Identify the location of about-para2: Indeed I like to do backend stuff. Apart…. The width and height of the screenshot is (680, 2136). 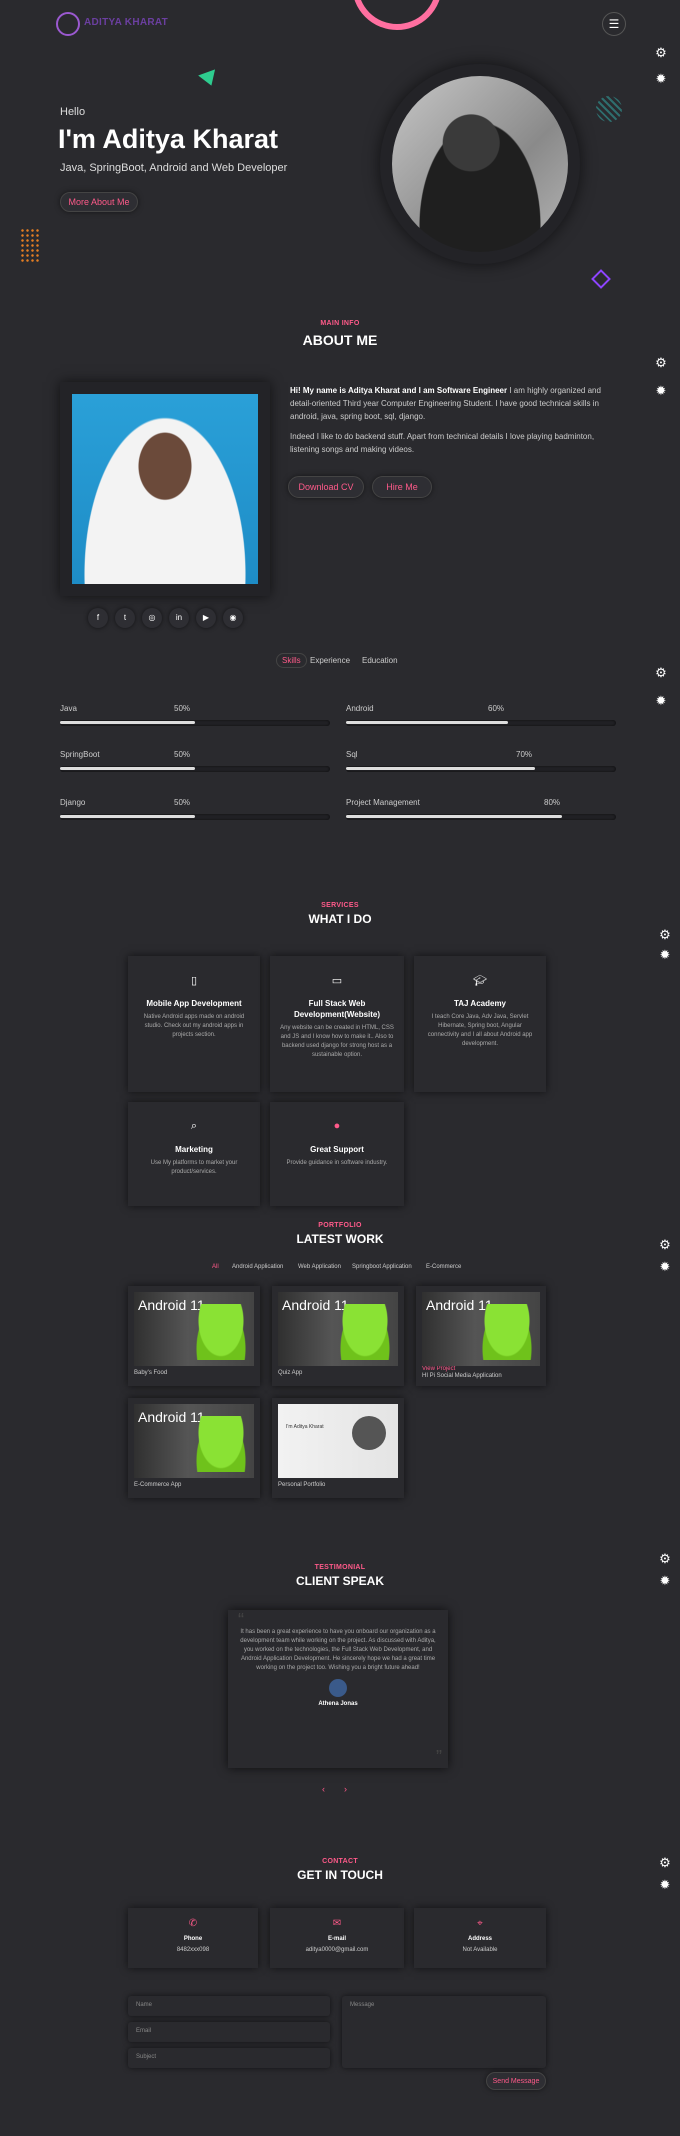
(442, 443).